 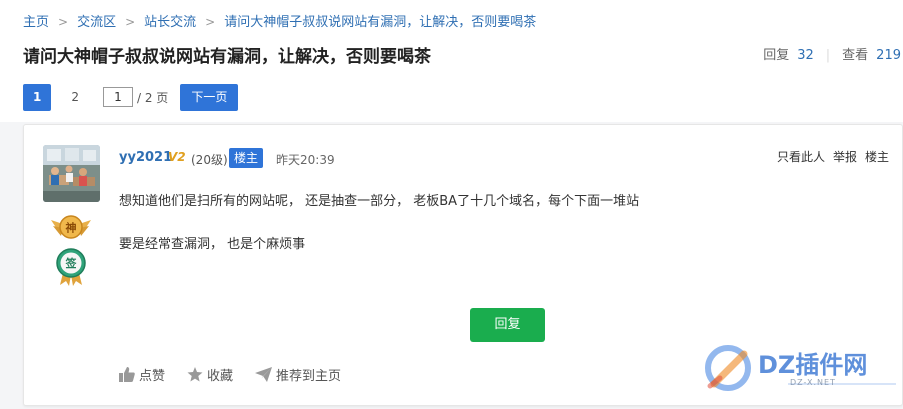 I want to click on reply-count: 32, so click(x=805, y=55).